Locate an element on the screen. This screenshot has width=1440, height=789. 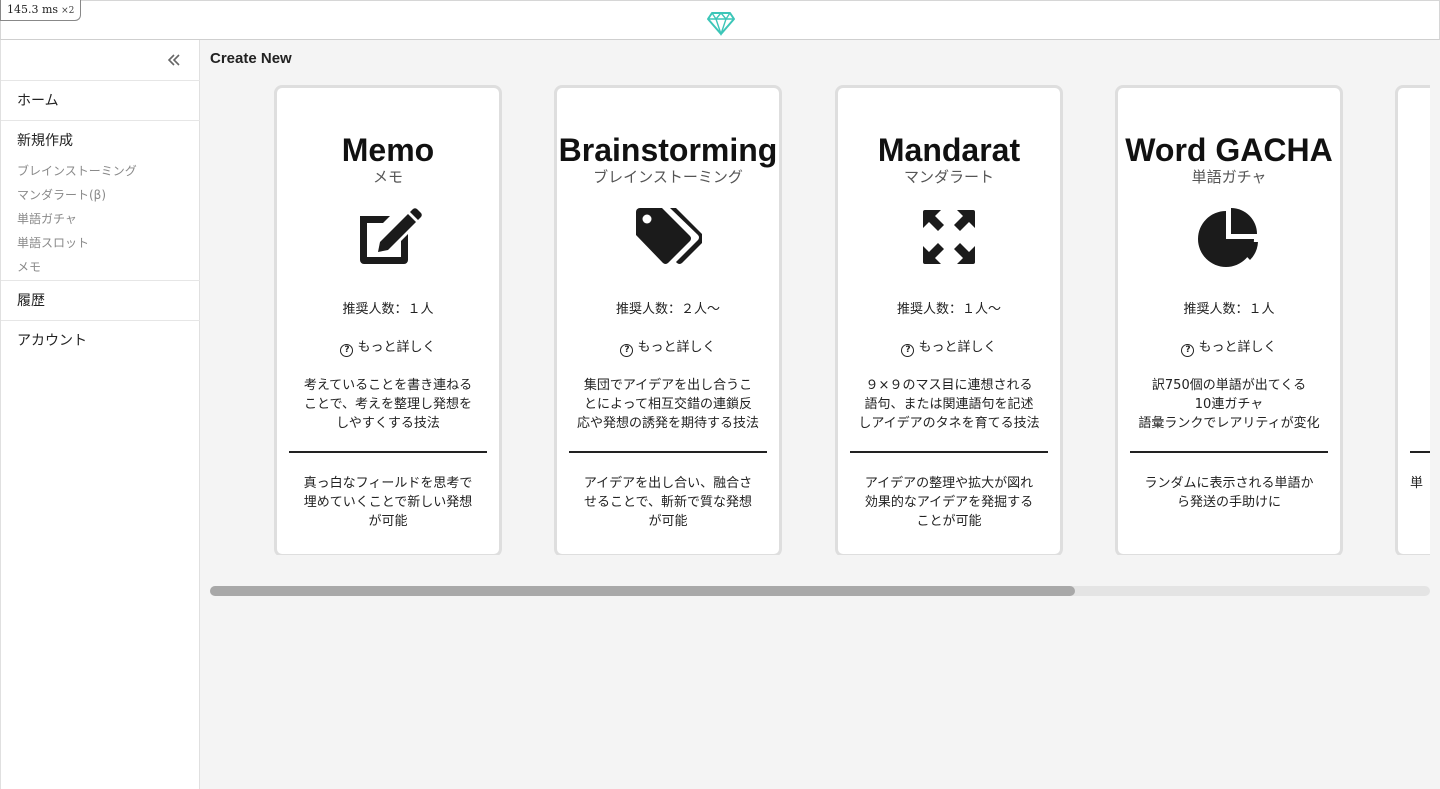
nav-section-account: アカウント is located at coordinates (100, 340).